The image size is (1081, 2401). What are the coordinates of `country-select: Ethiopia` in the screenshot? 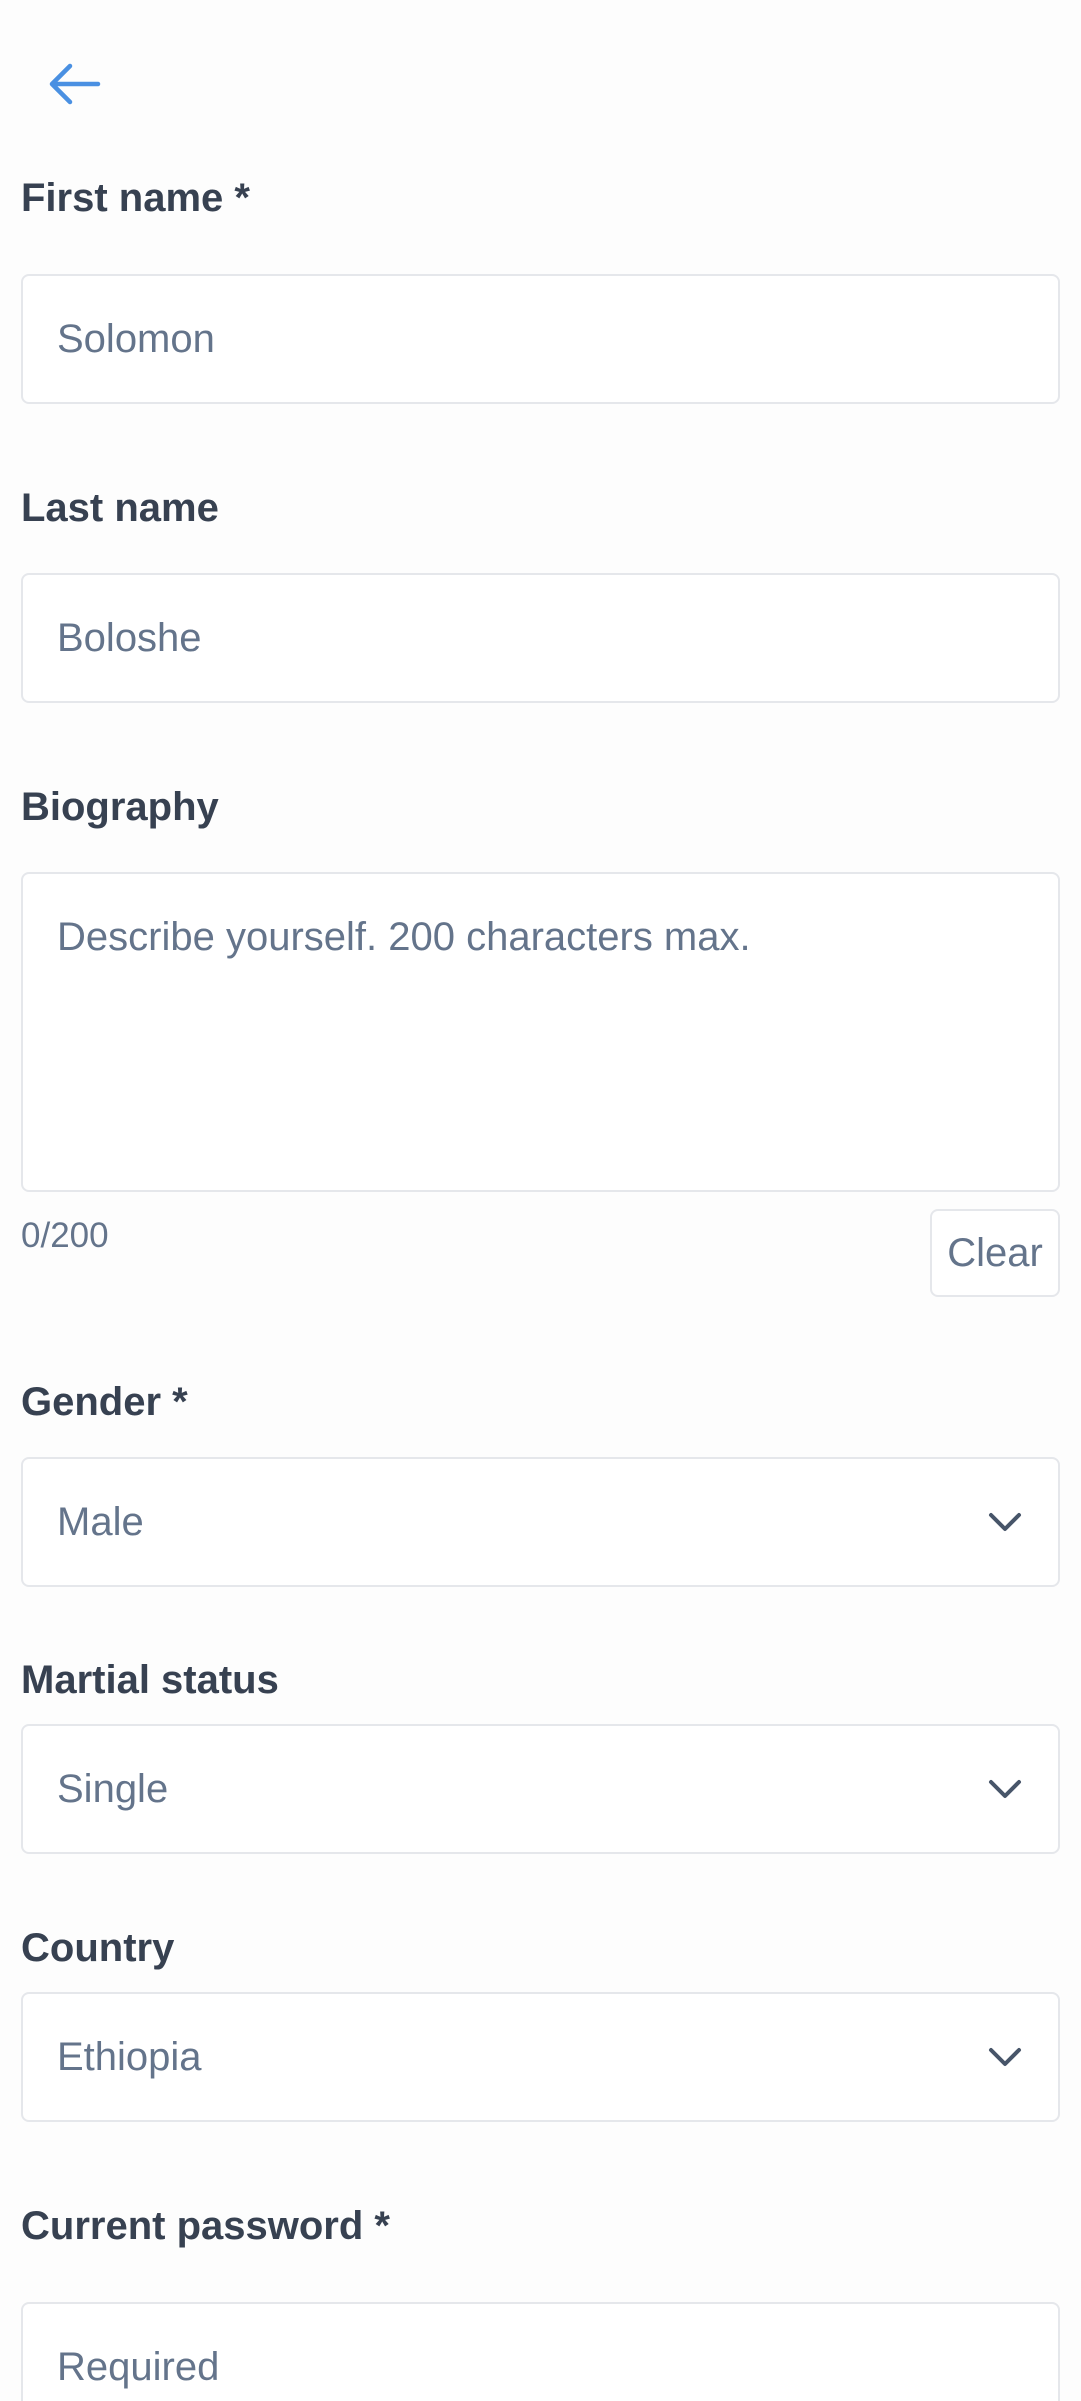 It's located at (540, 2057).